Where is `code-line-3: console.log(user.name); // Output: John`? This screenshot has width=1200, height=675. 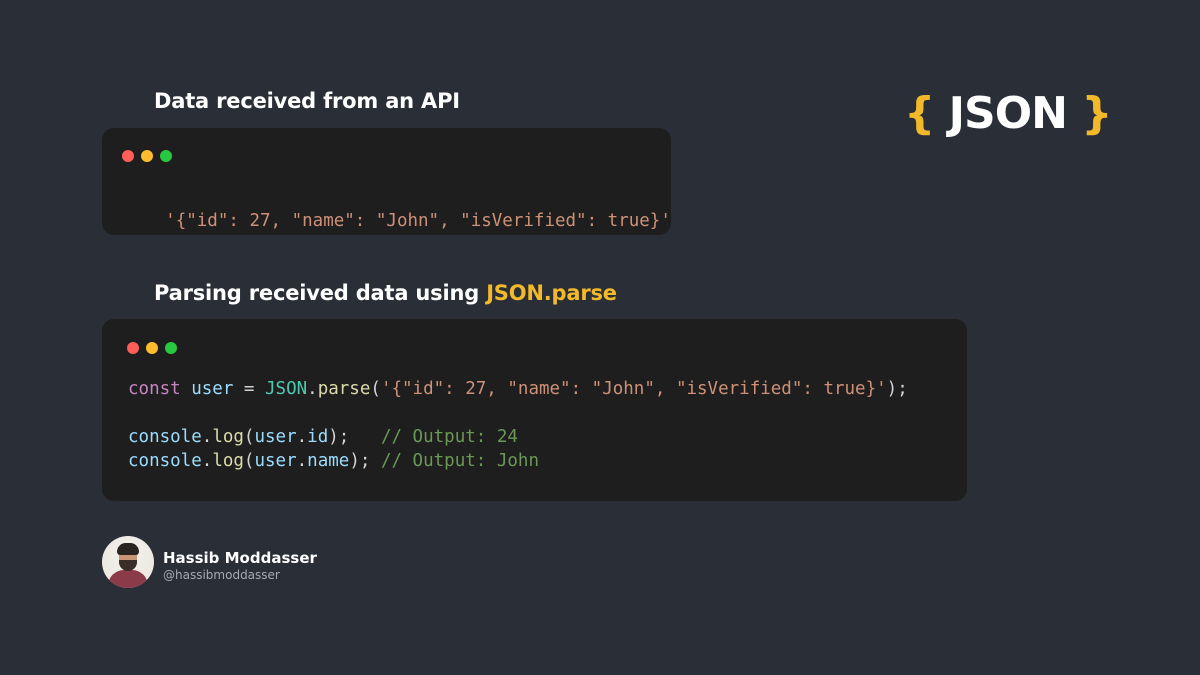 code-line-3: console.log(user.name); // Output: John is located at coordinates (518, 461).